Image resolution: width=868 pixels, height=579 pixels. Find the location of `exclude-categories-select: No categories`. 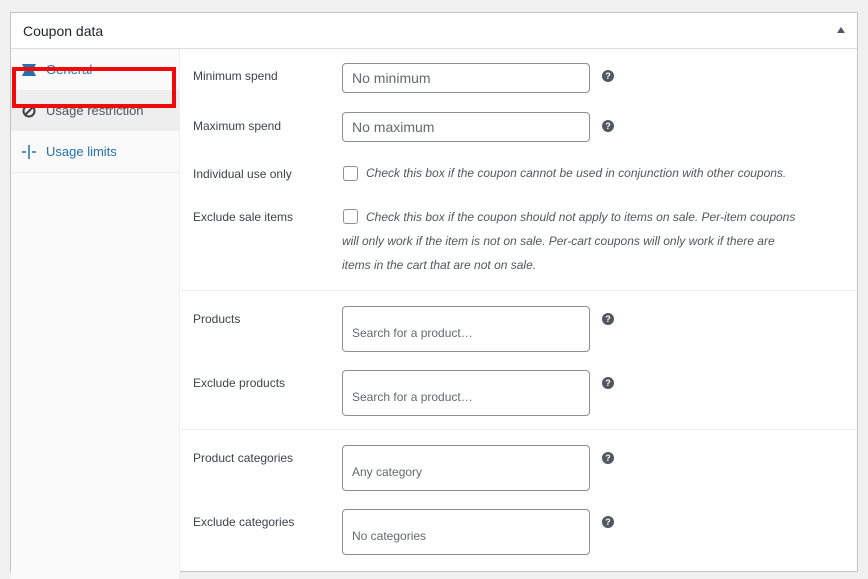

exclude-categories-select: No categories is located at coordinates (466, 532).